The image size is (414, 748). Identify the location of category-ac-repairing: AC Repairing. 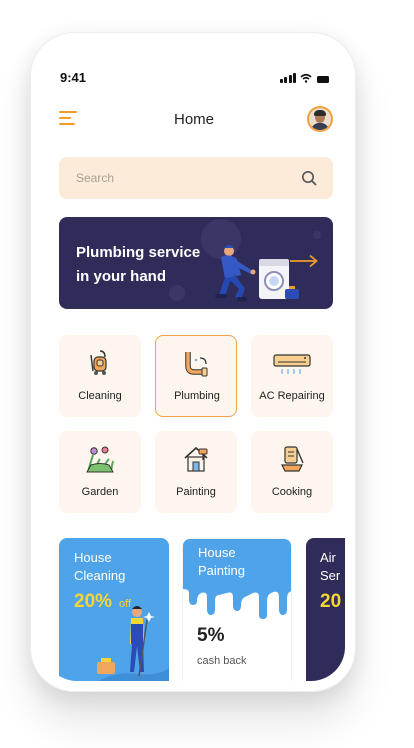
(292, 376).